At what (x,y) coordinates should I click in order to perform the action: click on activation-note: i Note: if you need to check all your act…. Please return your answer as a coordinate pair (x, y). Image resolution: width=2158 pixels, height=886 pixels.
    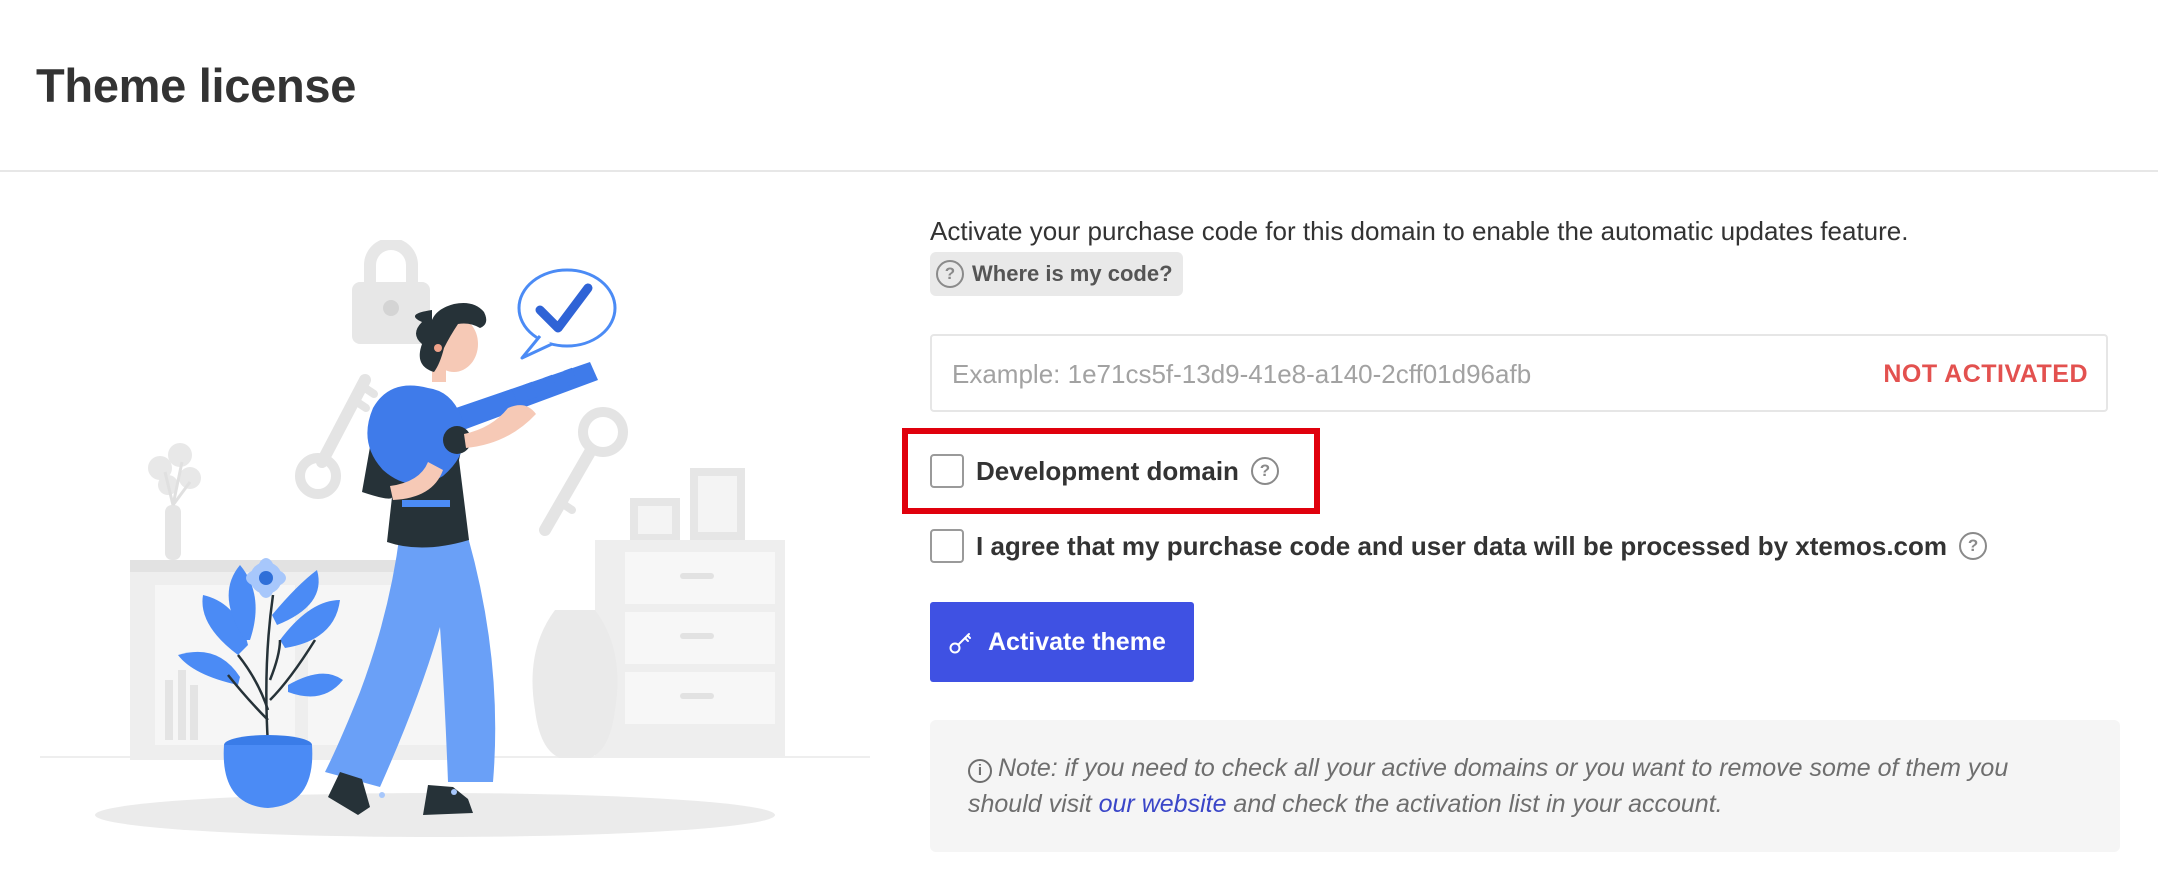
    Looking at the image, I should click on (1525, 786).